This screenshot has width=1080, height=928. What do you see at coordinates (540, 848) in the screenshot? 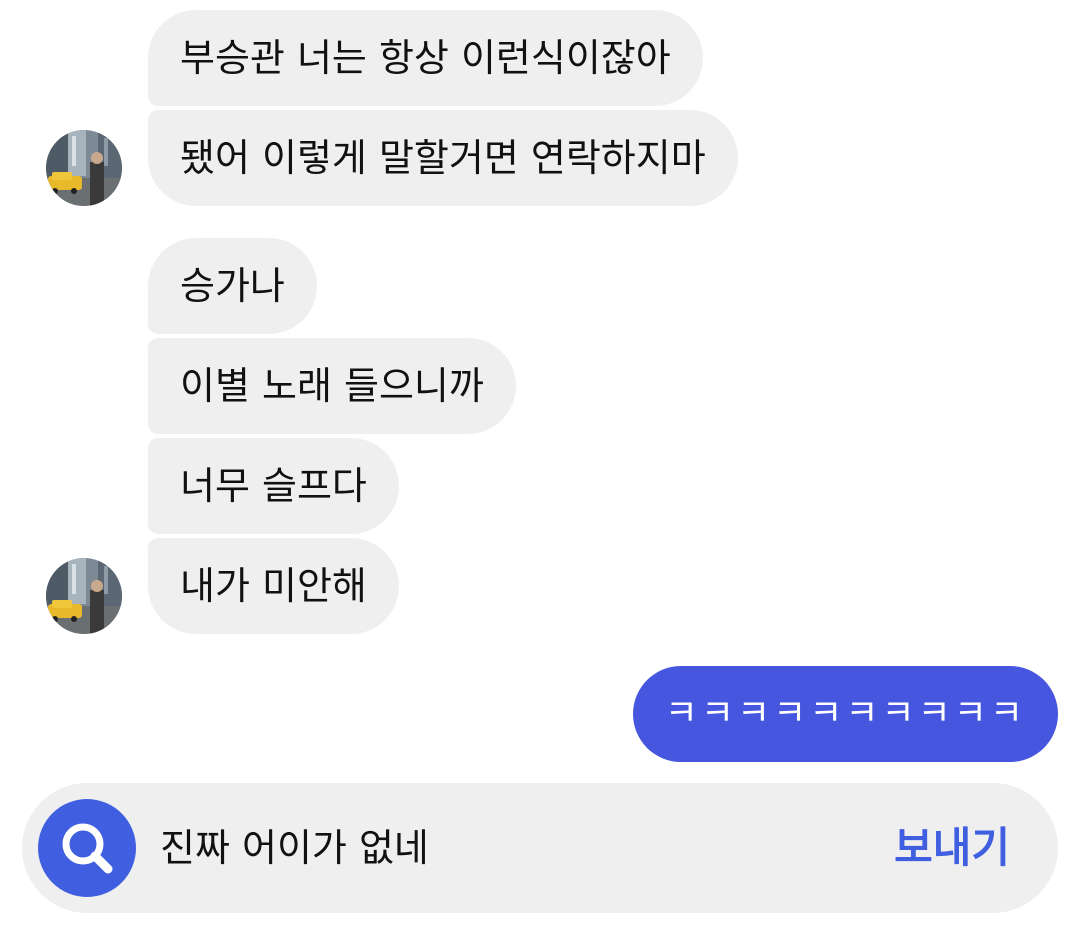
I see `message-composer: 진짜 어이가 없네 보내기` at bounding box center [540, 848].